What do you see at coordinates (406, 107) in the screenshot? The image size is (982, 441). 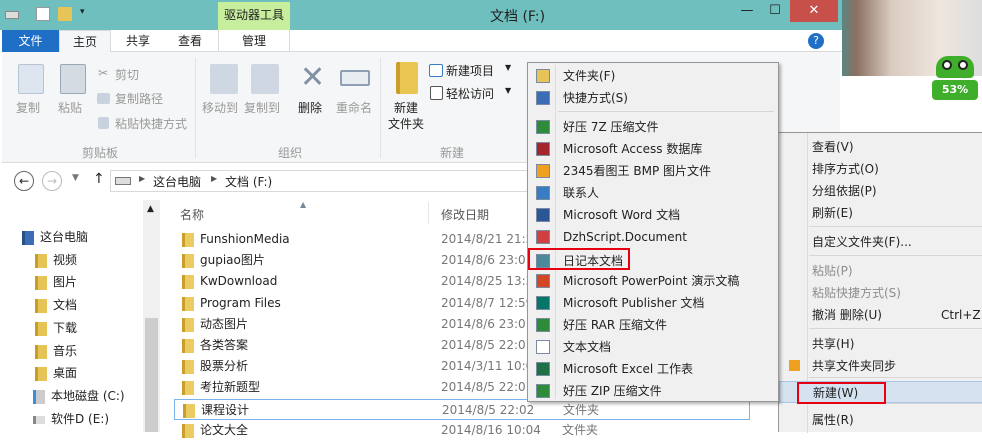 I see `new-folder-button-line1: 新建` at bounding box center [406, 107].